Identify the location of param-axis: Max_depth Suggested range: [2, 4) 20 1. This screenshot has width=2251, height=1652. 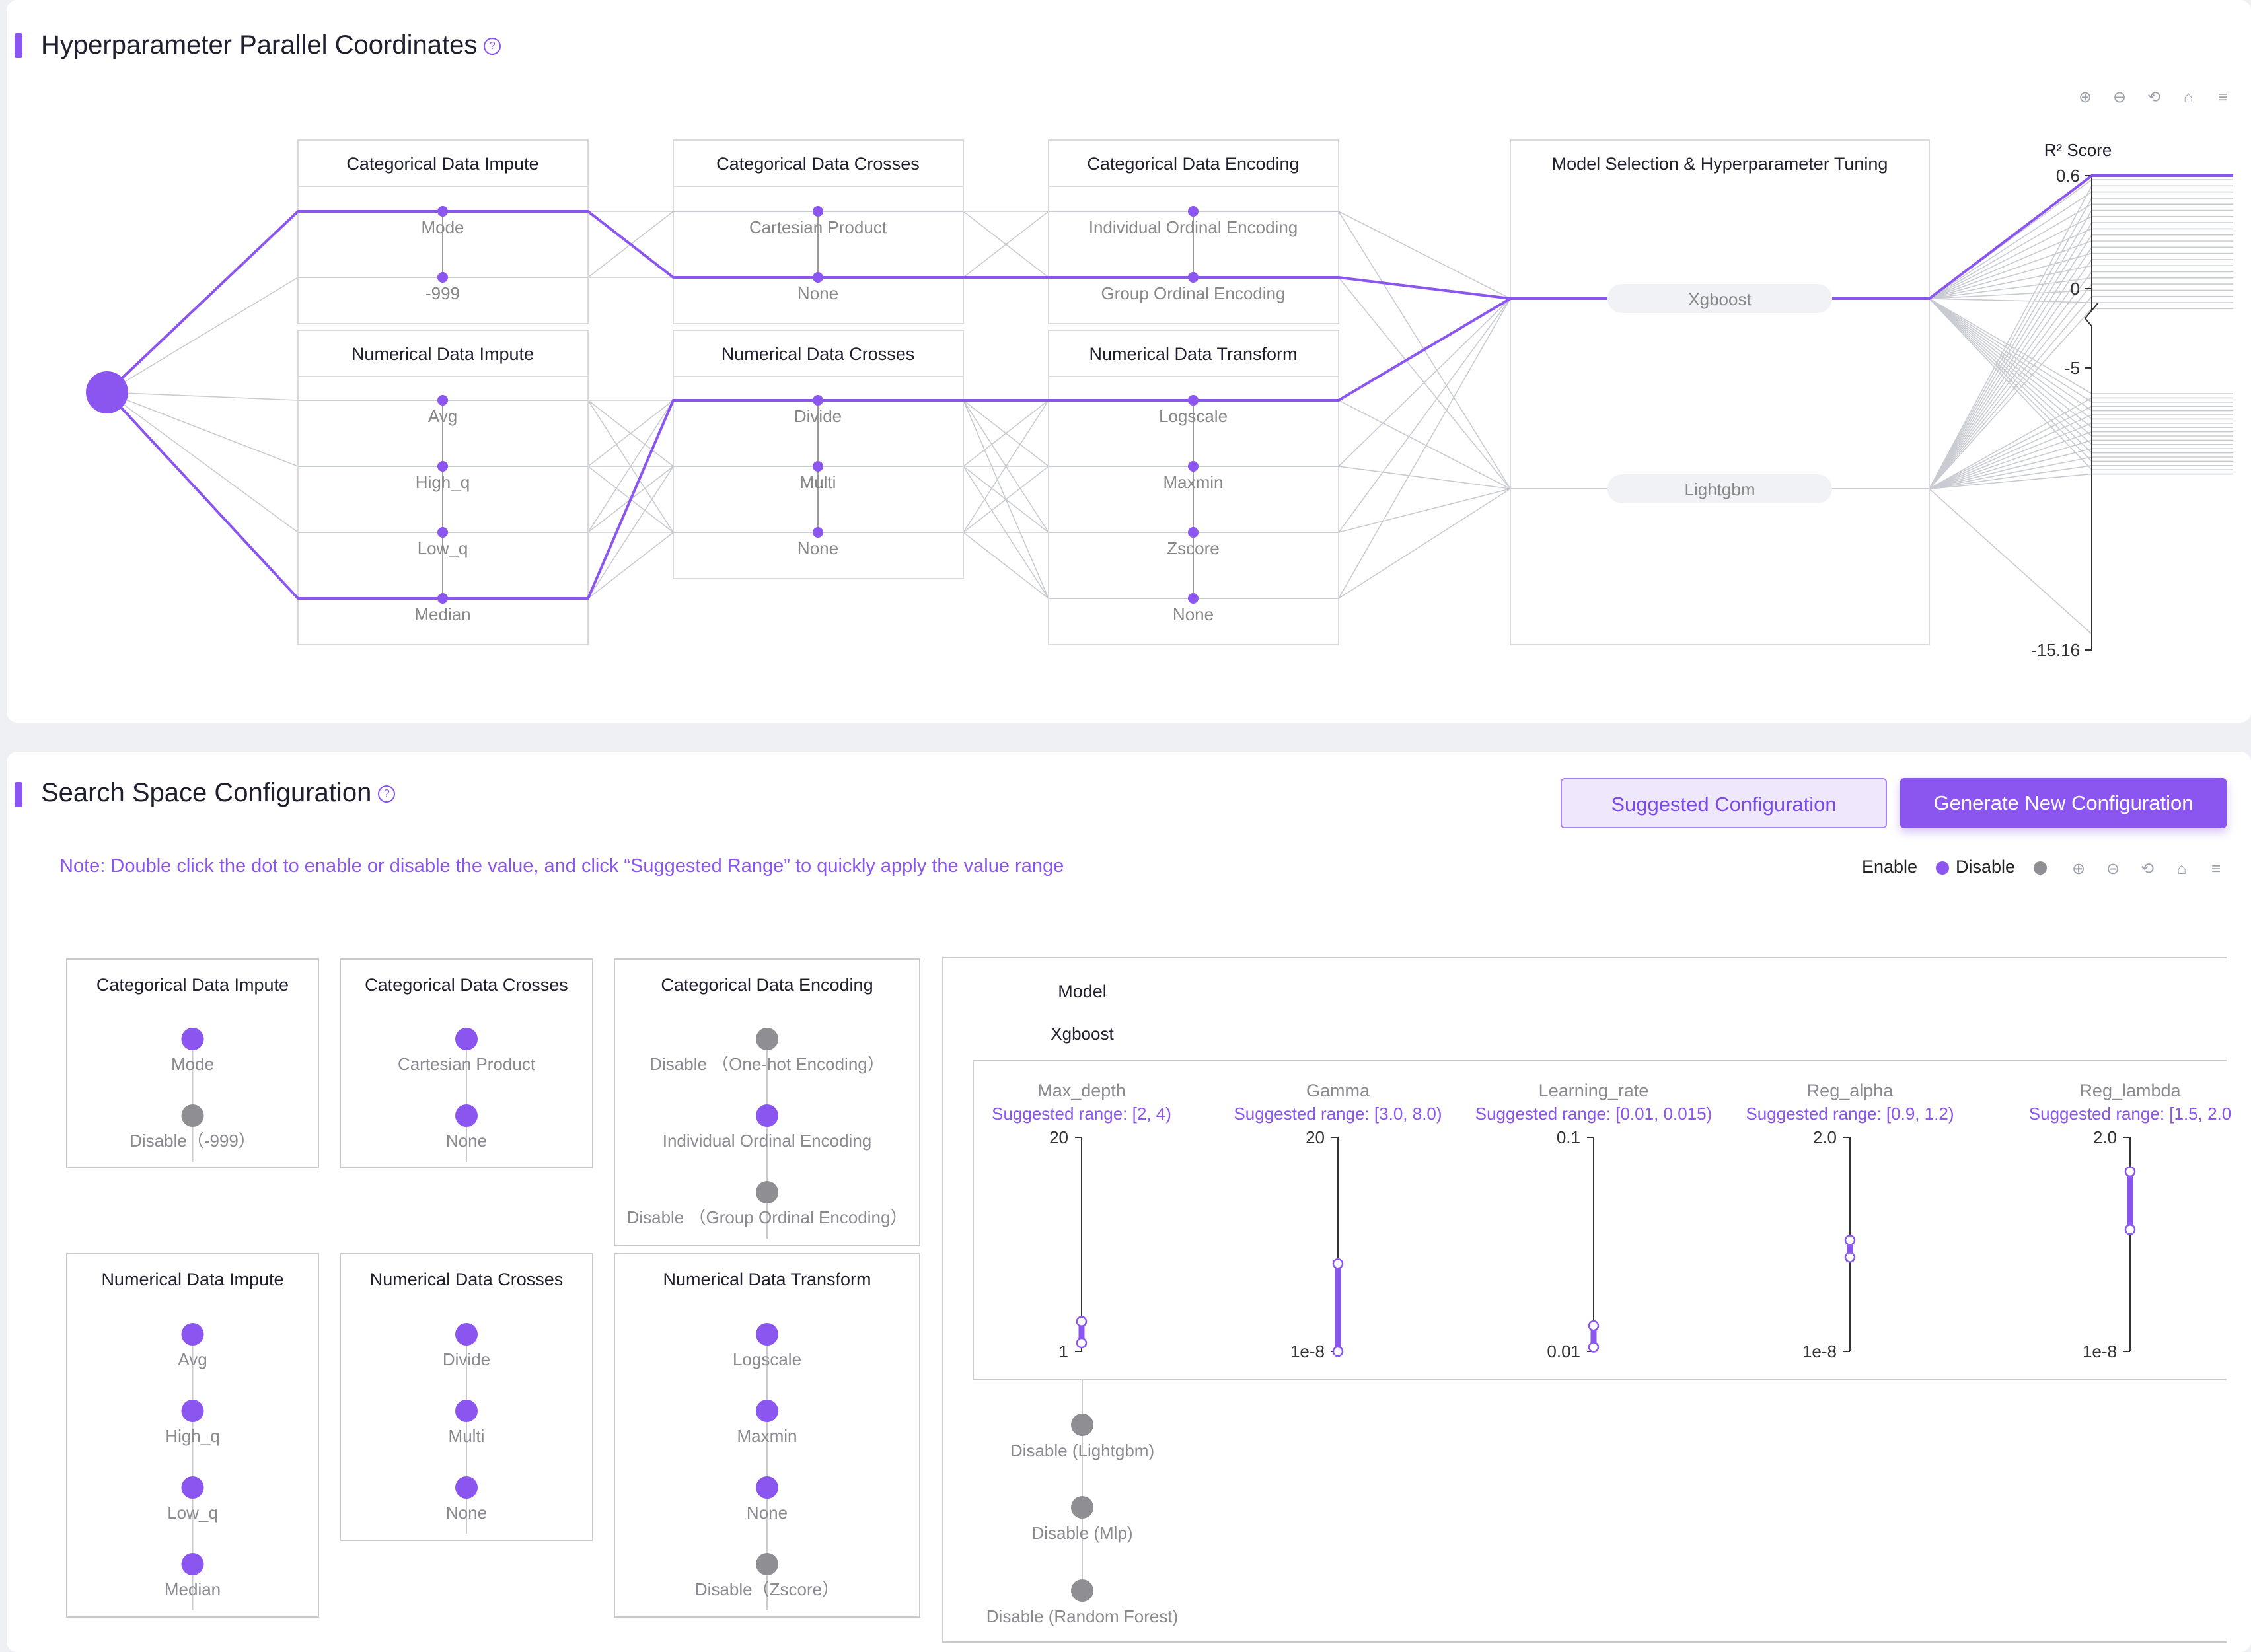
(1081, 1221).